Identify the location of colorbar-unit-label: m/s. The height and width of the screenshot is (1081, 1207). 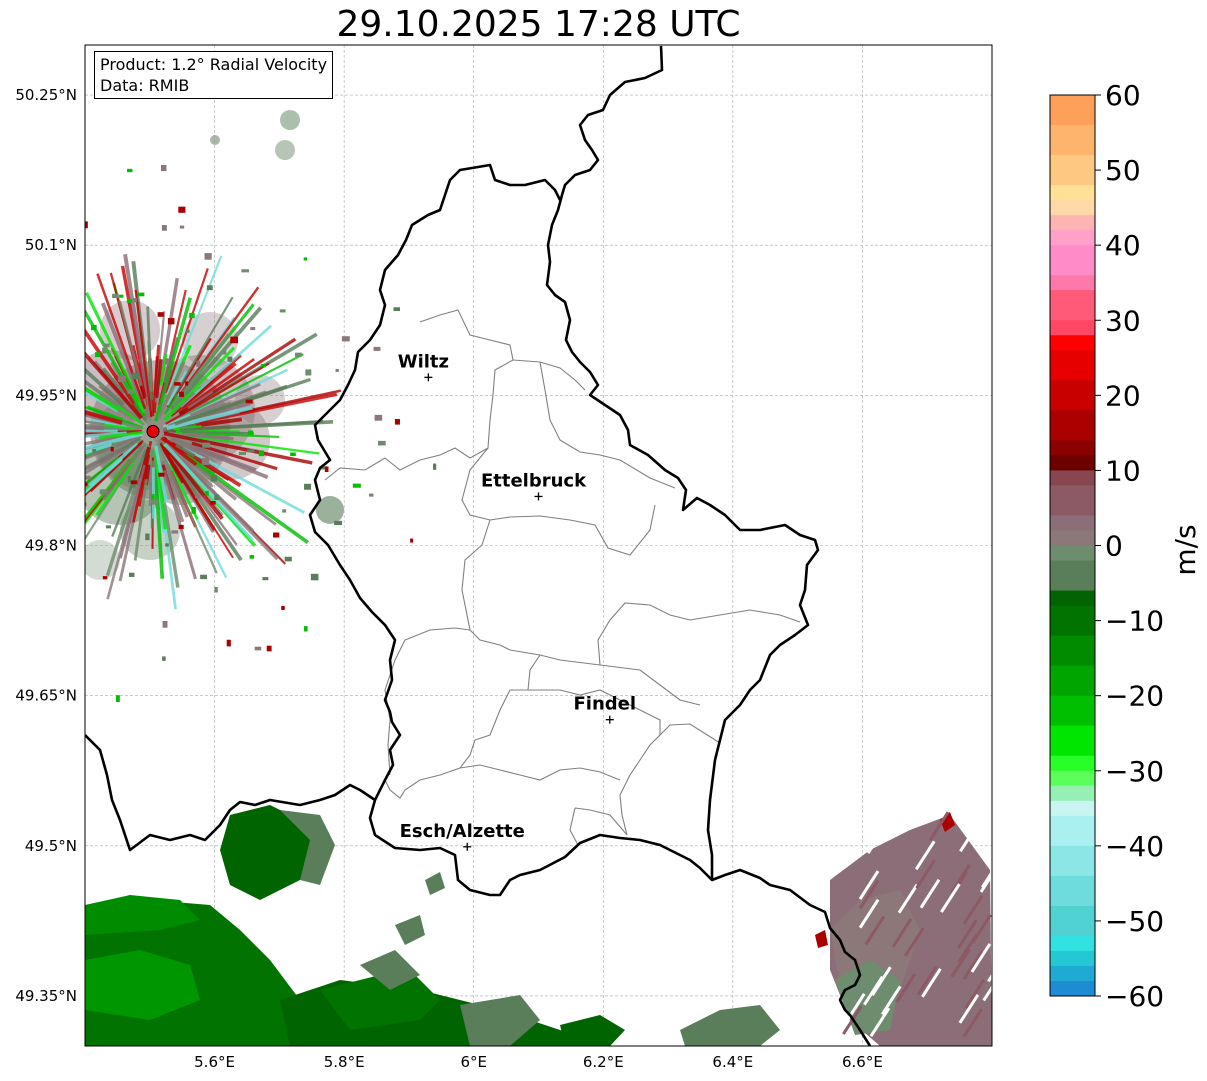
(1185, 549).